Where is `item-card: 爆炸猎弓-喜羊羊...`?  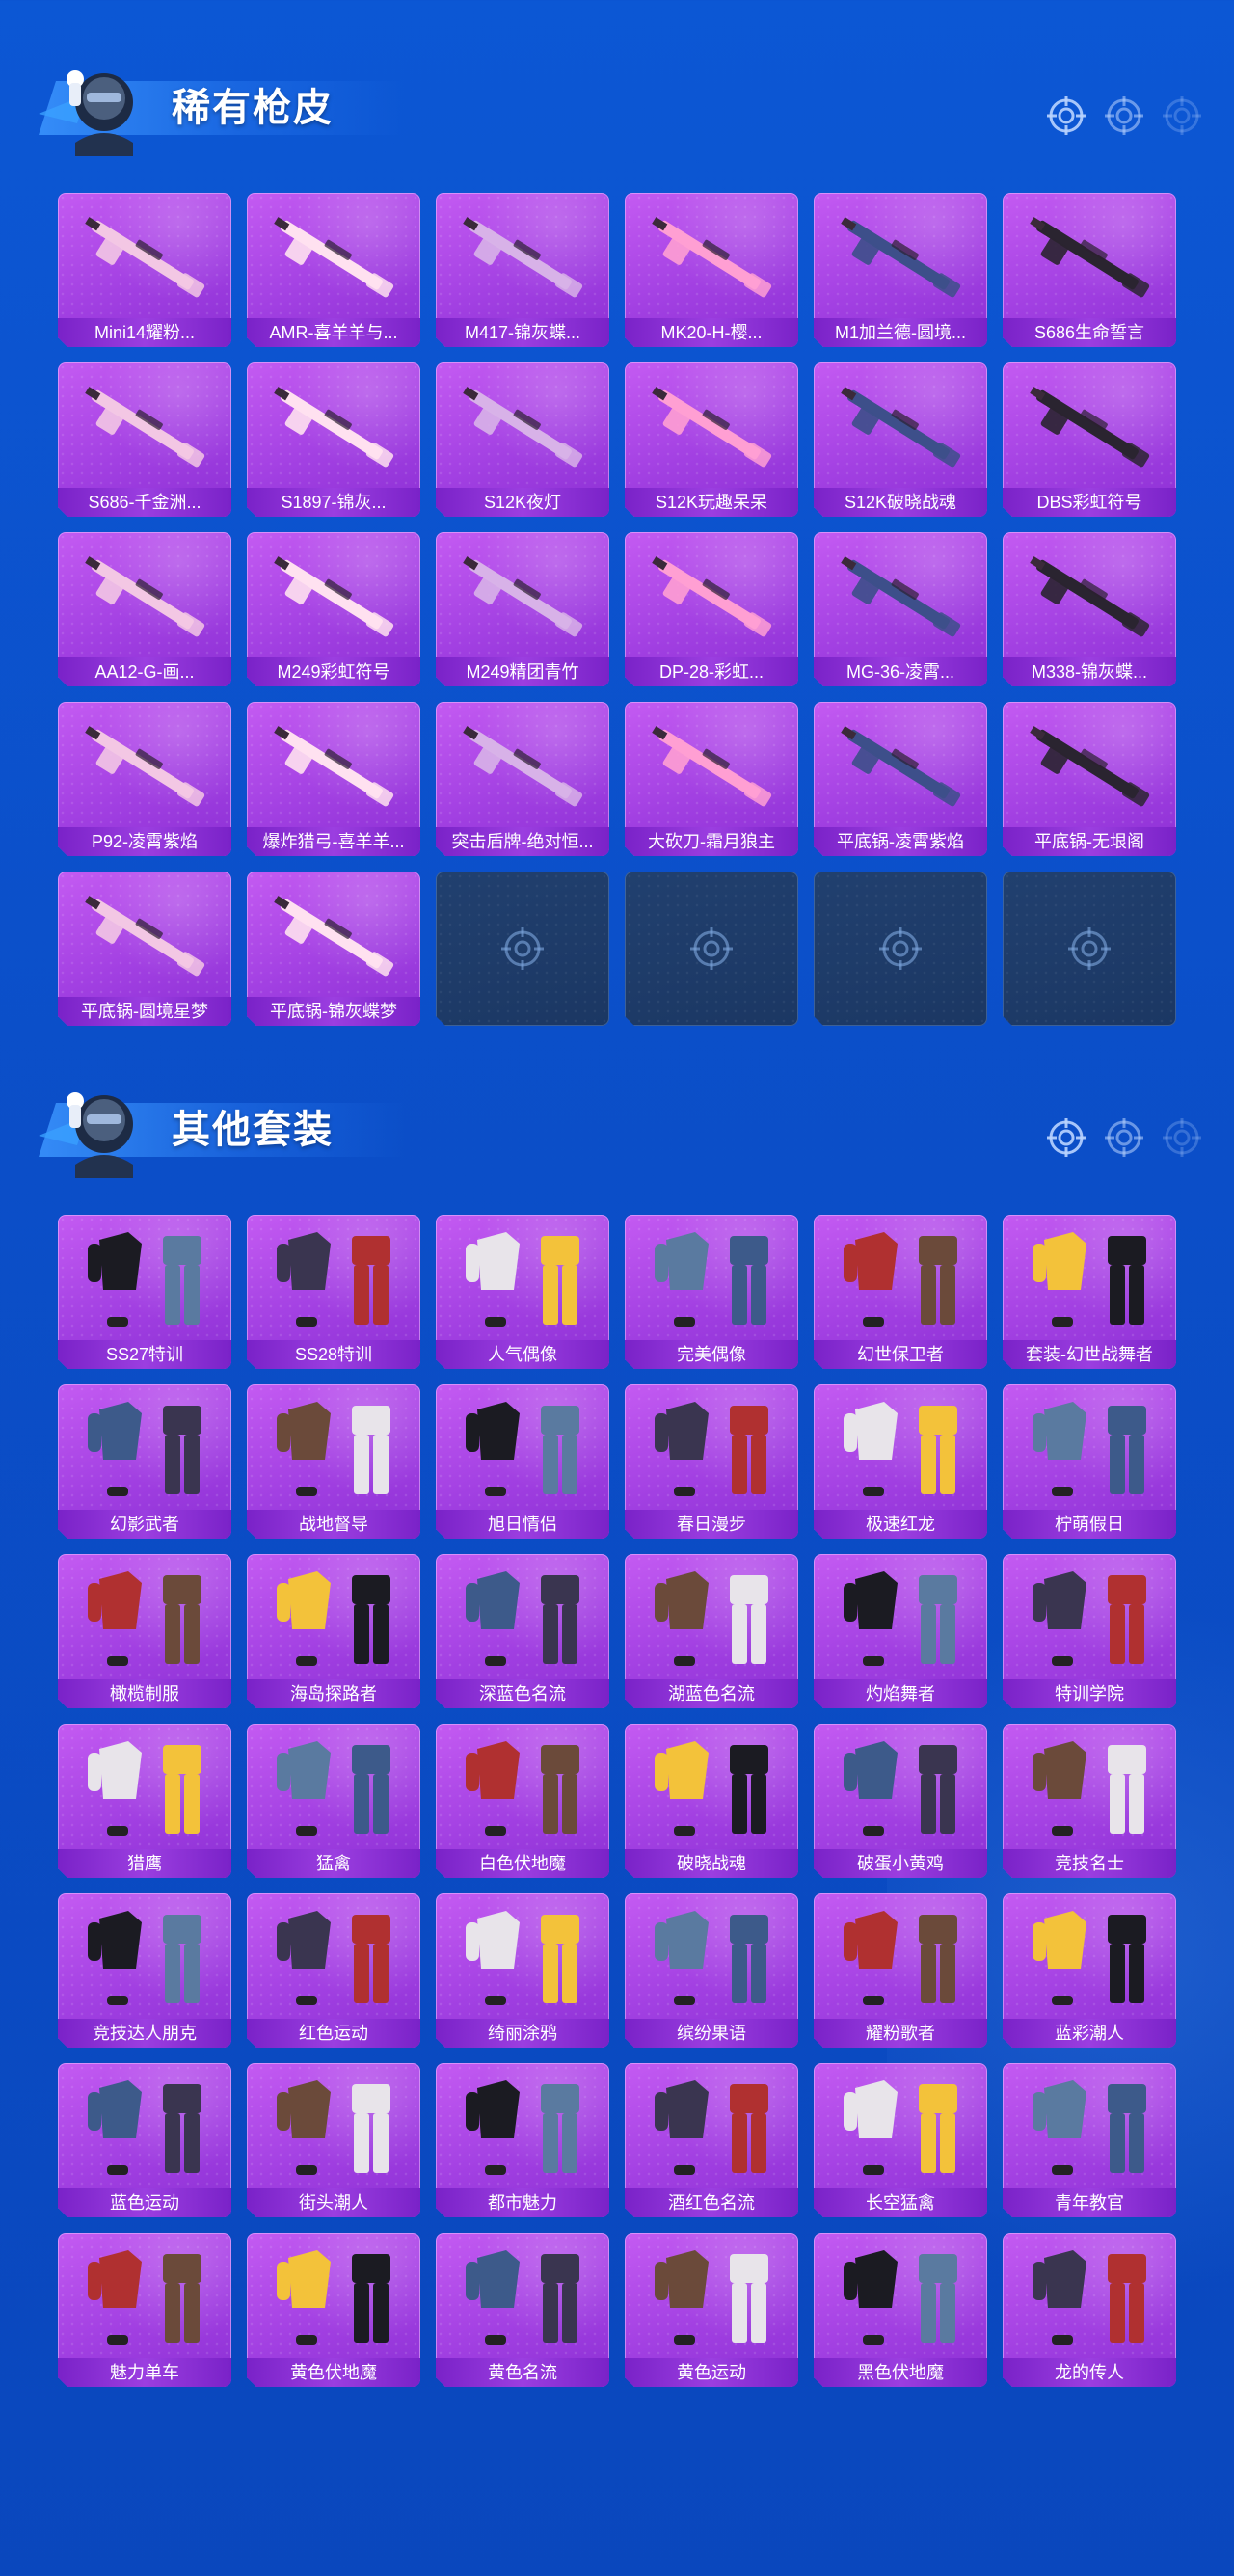 item-card: 爆炸猎弓-喜羊羊... is located at coordinates (333, 779).